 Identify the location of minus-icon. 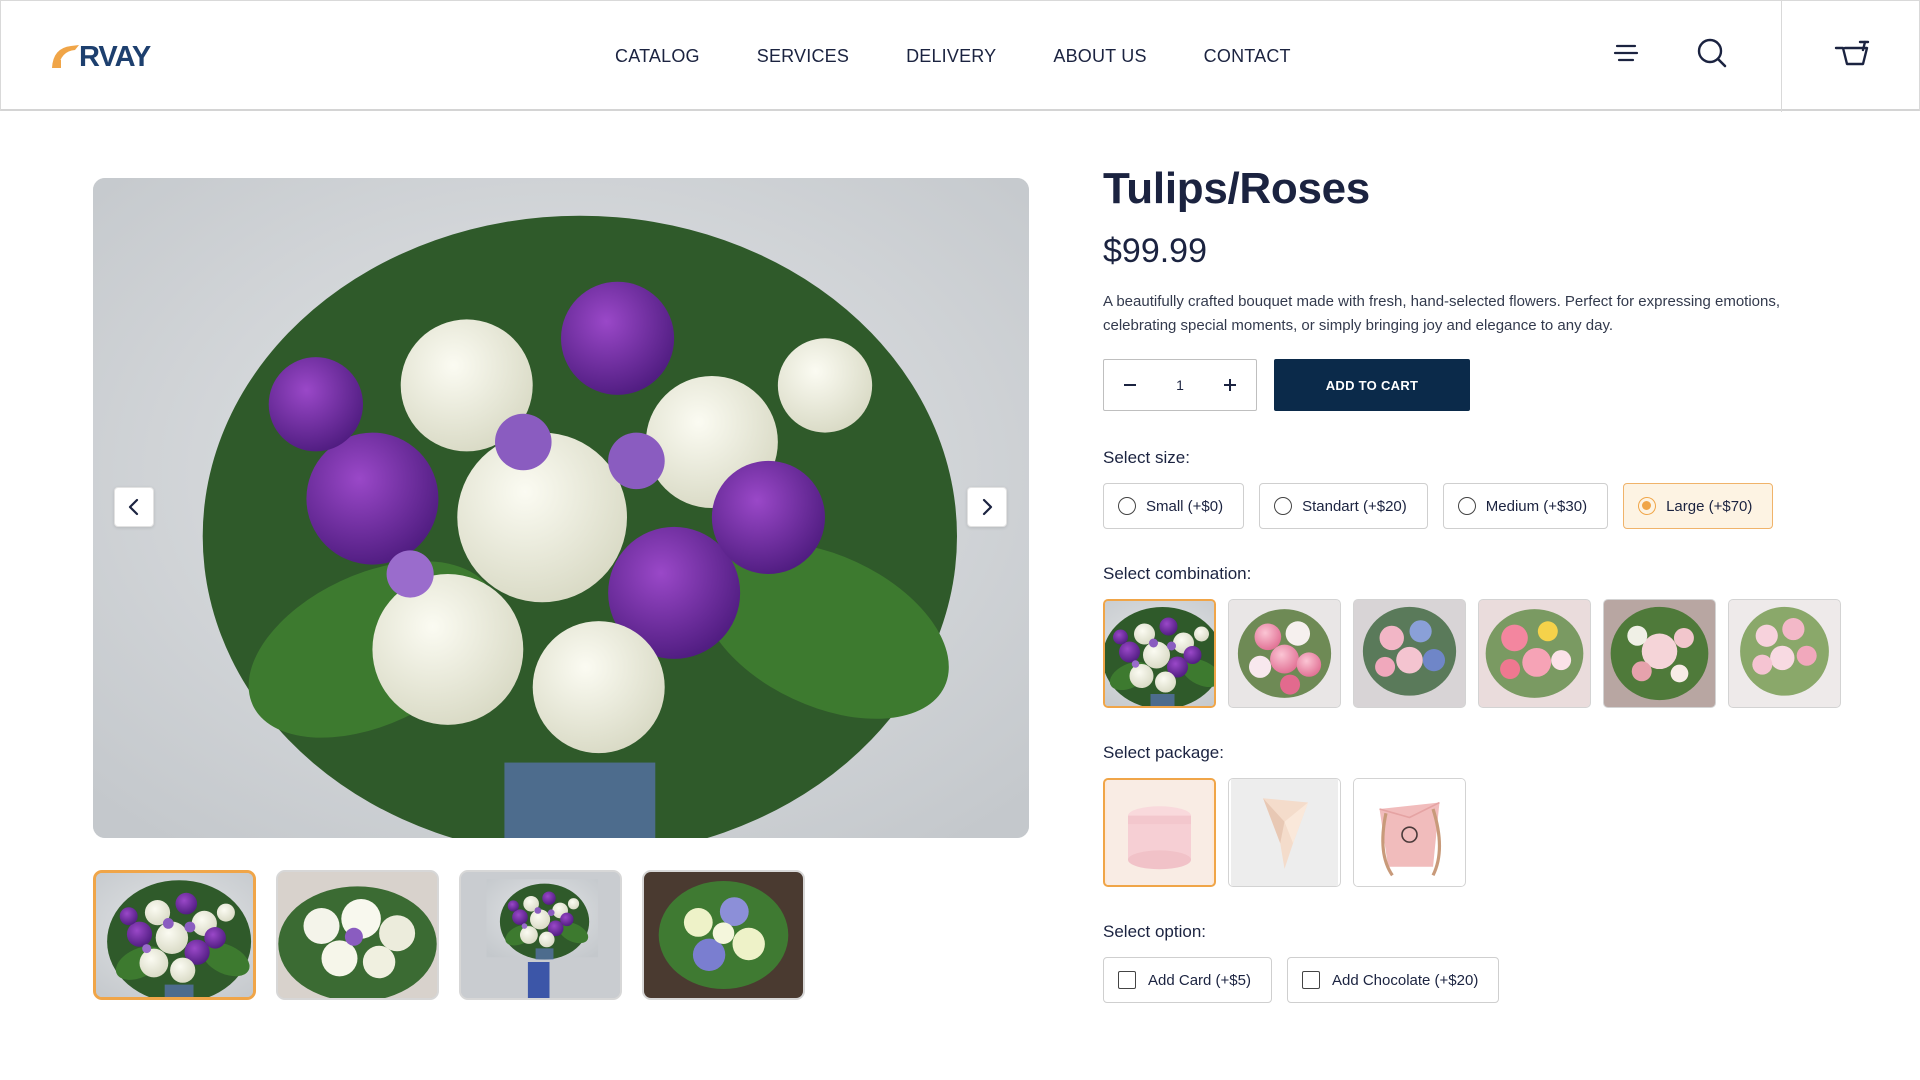
(1130, 385).